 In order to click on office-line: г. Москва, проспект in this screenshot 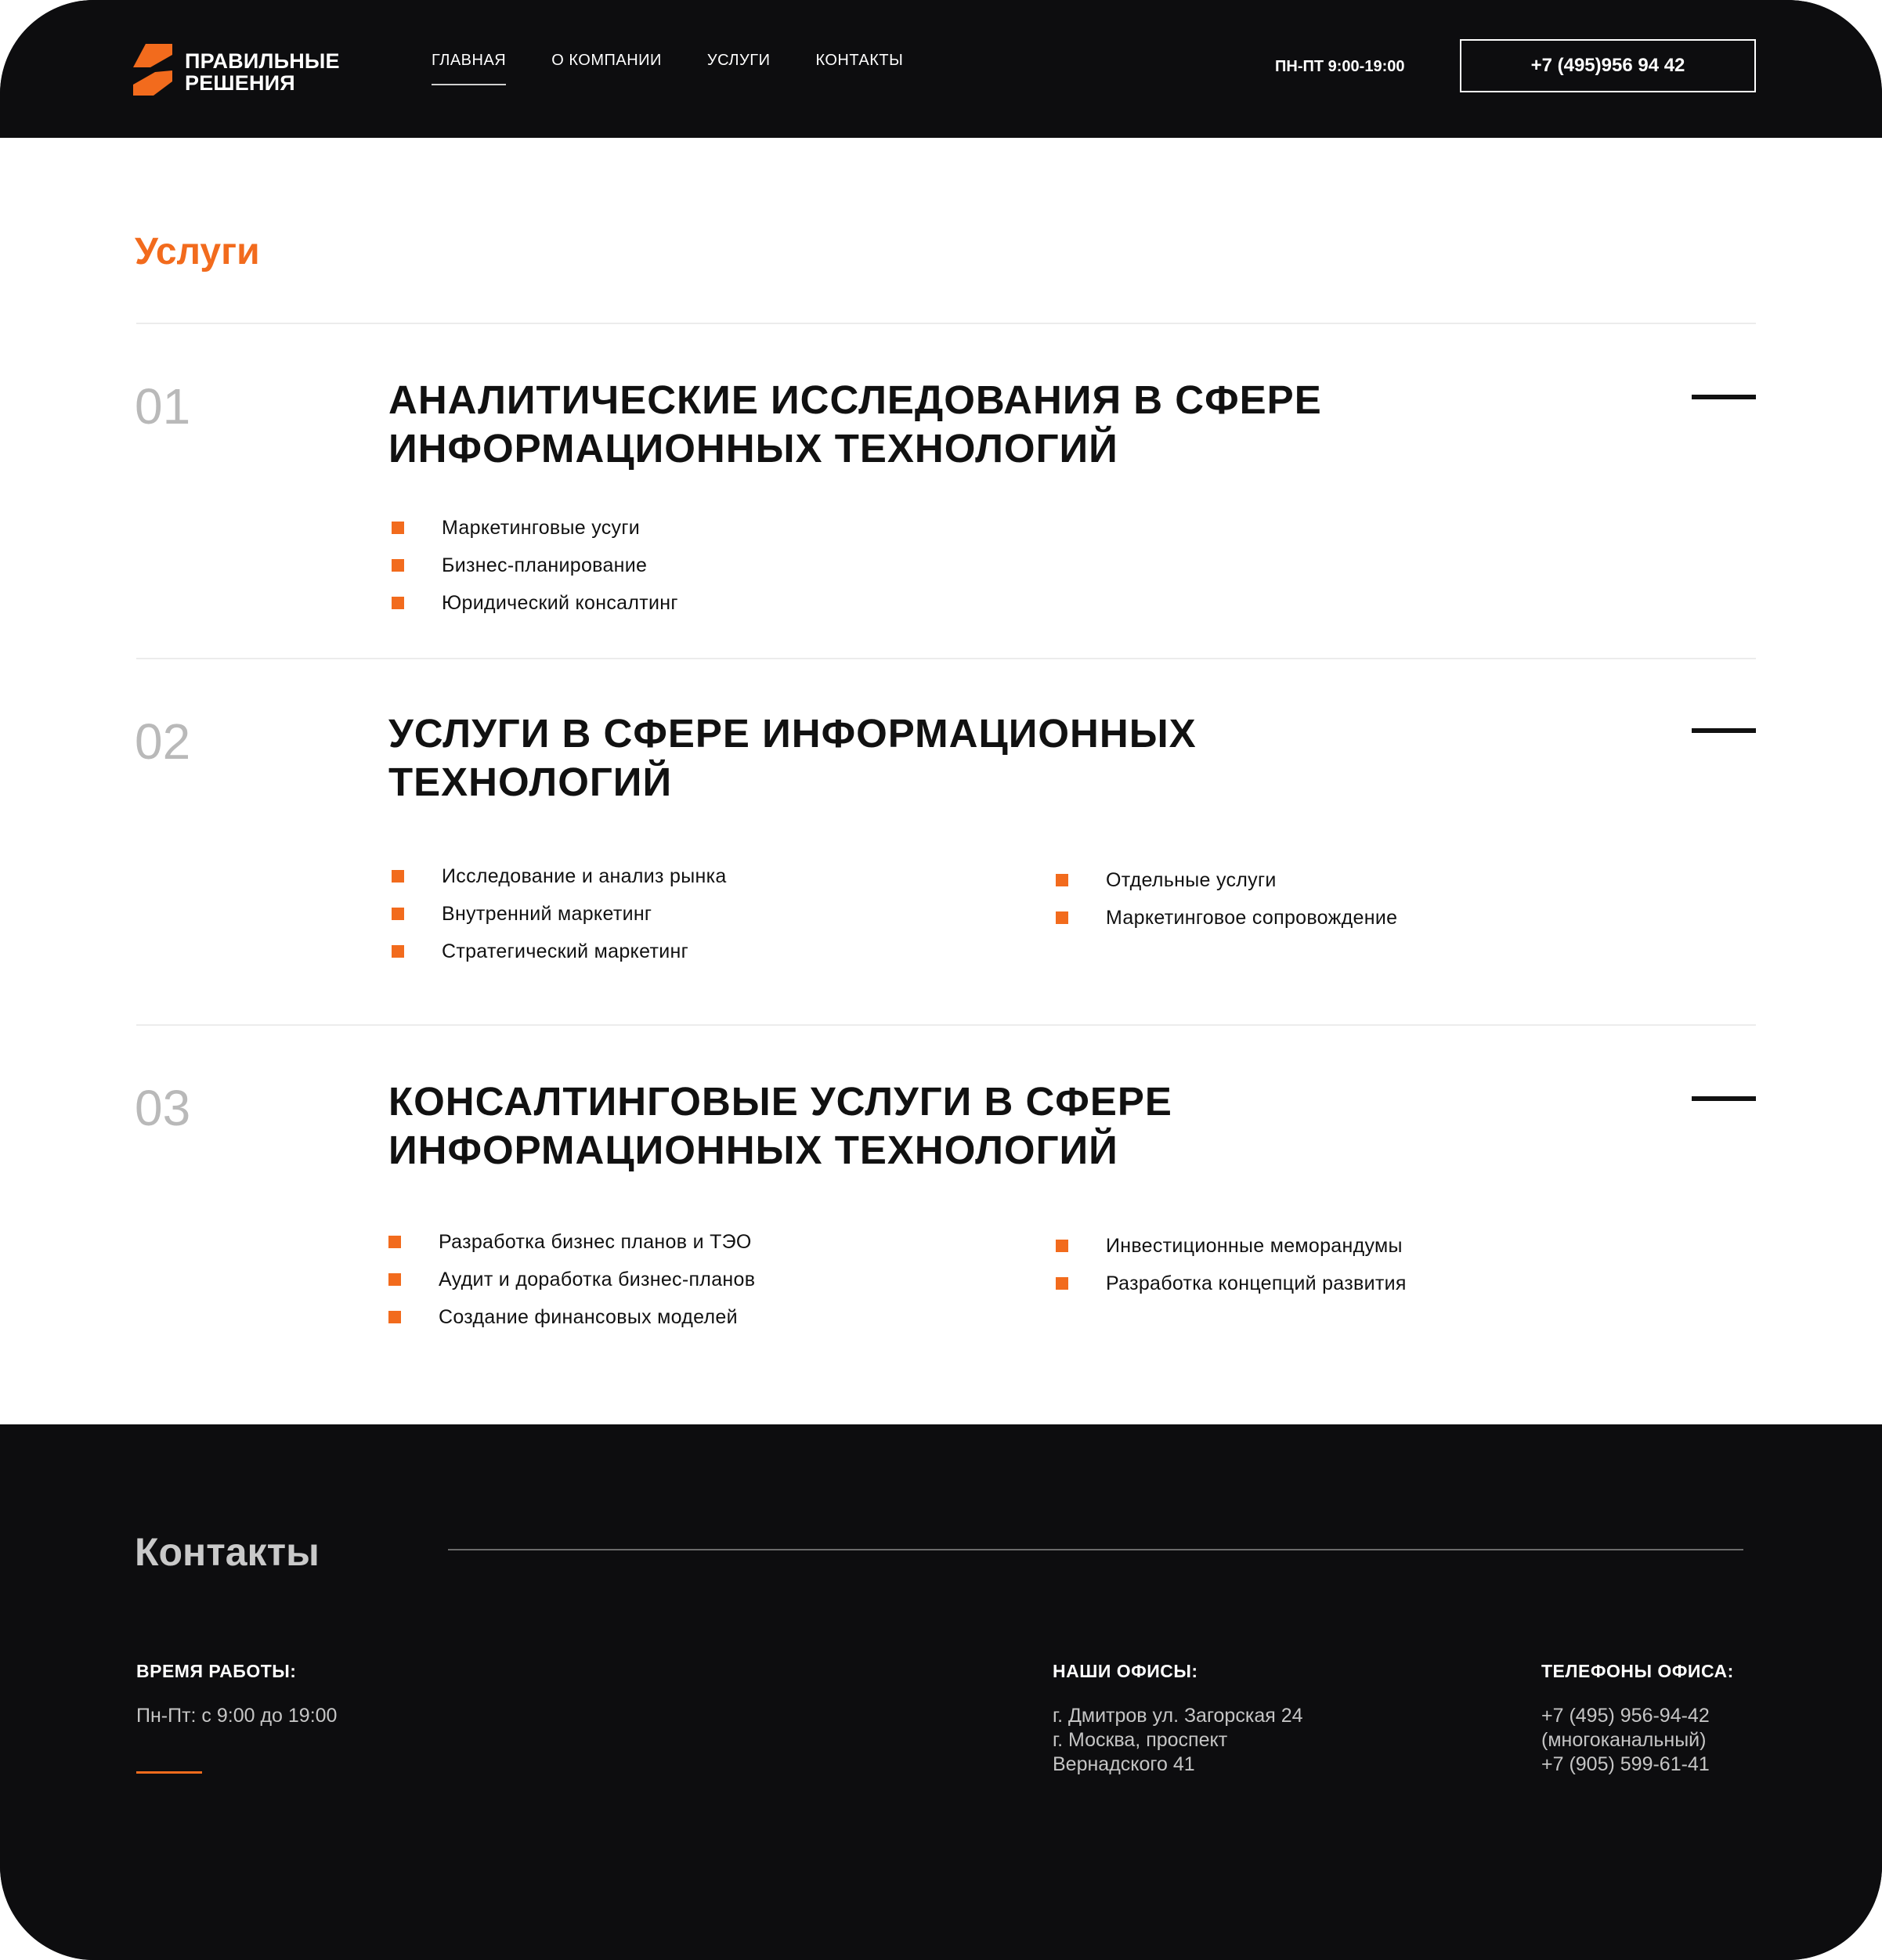, I will do `click(1140, 1740)`.